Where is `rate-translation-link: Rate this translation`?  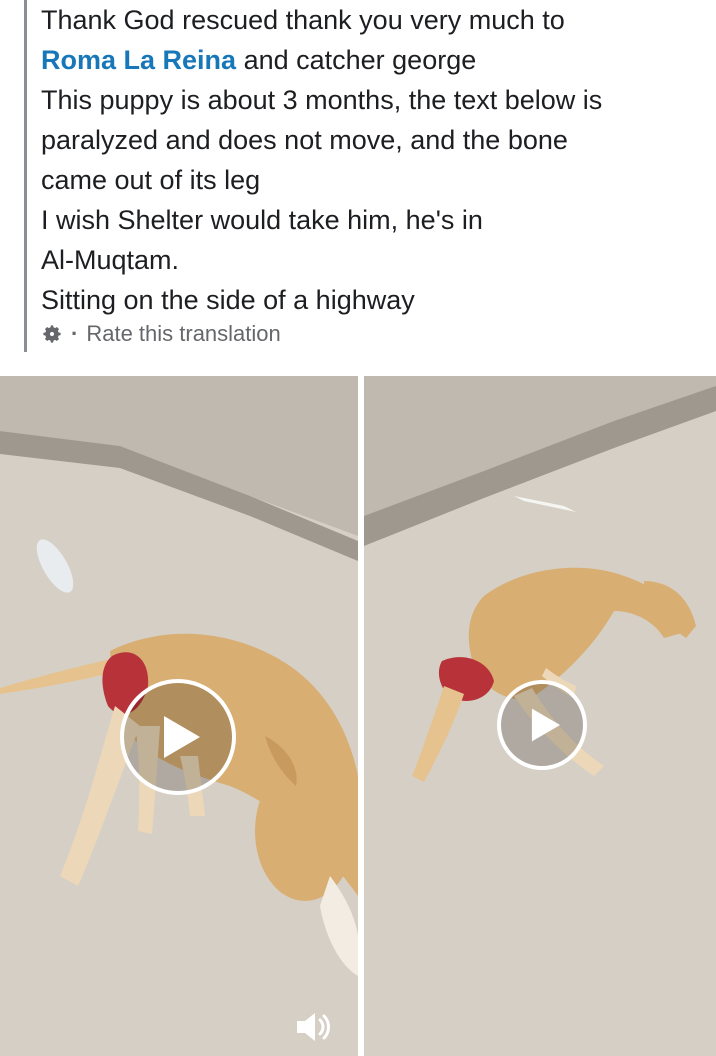 rate-translation-link: Rate this translation is located at coordinates (183, 334).